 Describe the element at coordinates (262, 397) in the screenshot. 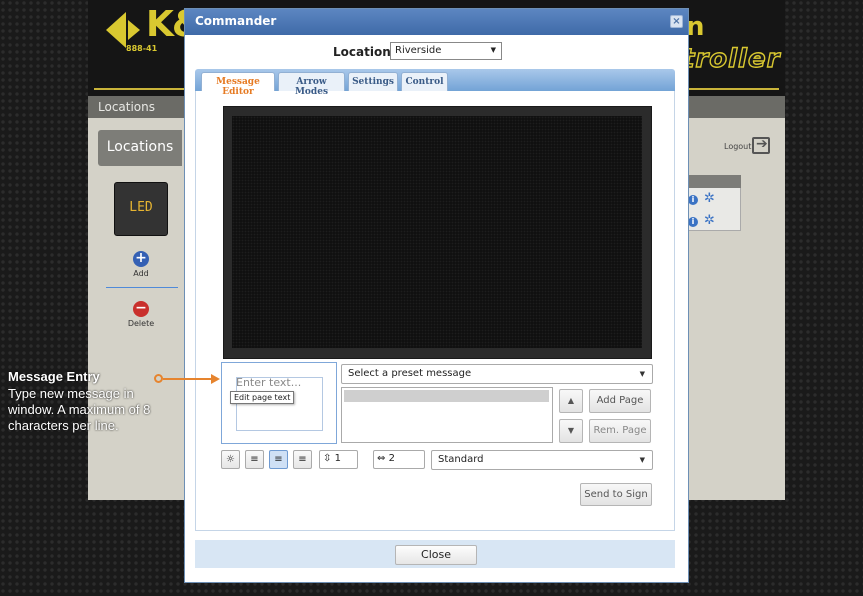

I see `edit-page-tooltip: Edit page text` at that location.